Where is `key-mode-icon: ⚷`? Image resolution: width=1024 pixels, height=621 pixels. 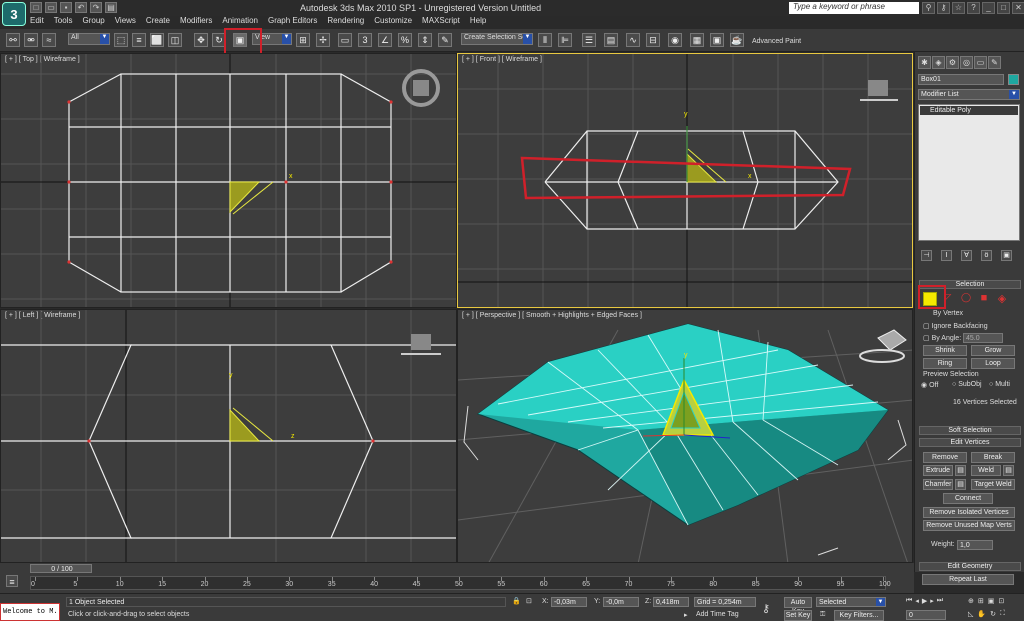 key-mode-icon: ⚷ is located at coordinates (766, 608).